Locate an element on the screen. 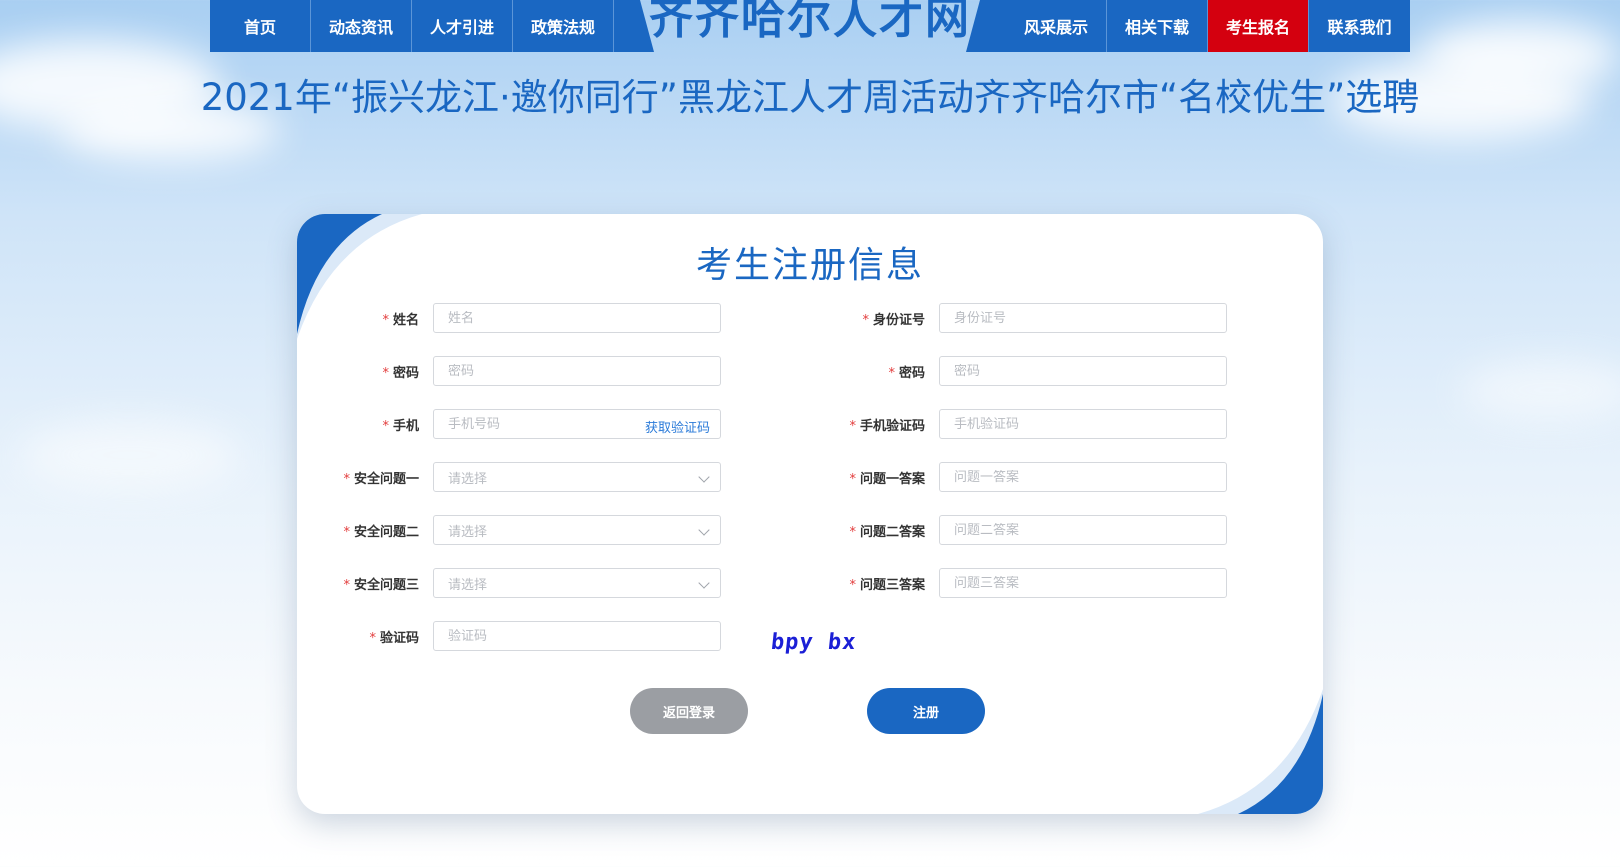  field-label-text: 问题三答案 is located at coordinates (892, 585).